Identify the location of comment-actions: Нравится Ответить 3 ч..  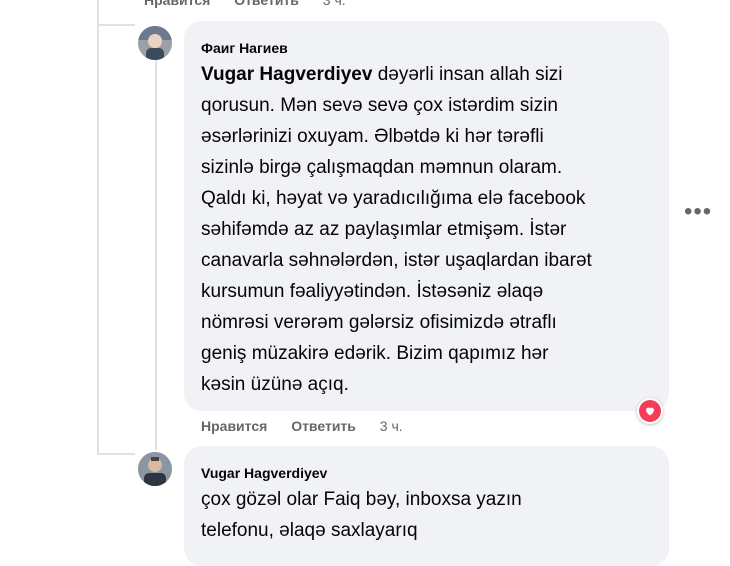
(312, 426).